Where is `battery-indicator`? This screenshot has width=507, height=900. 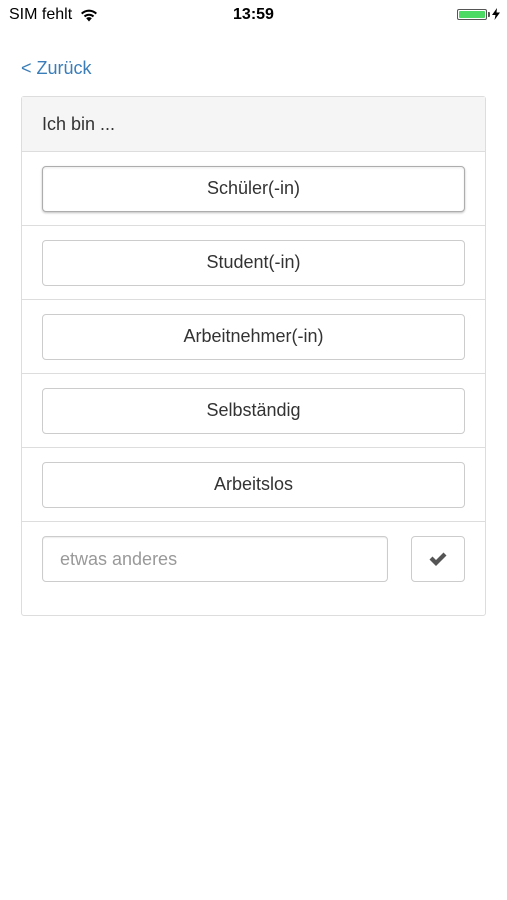 battery-indicator is located at coordinates (478, 14).